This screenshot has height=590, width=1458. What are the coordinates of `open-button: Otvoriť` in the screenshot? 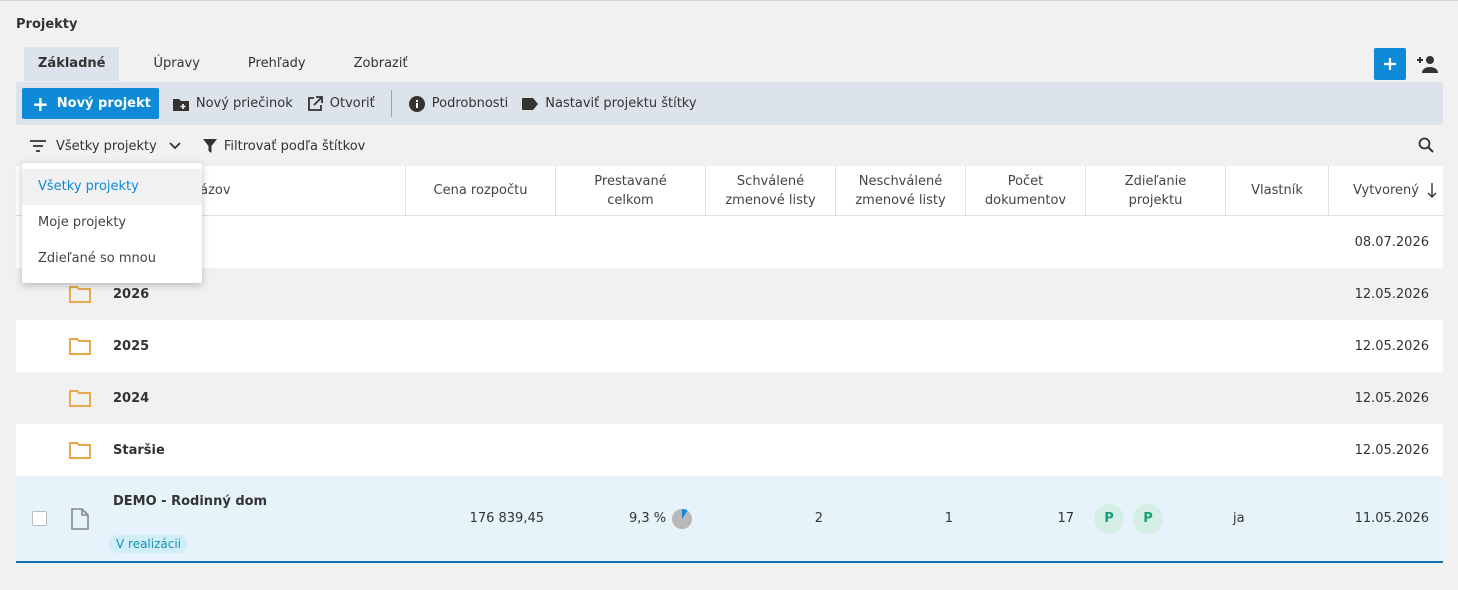 It's located at (341, 103).